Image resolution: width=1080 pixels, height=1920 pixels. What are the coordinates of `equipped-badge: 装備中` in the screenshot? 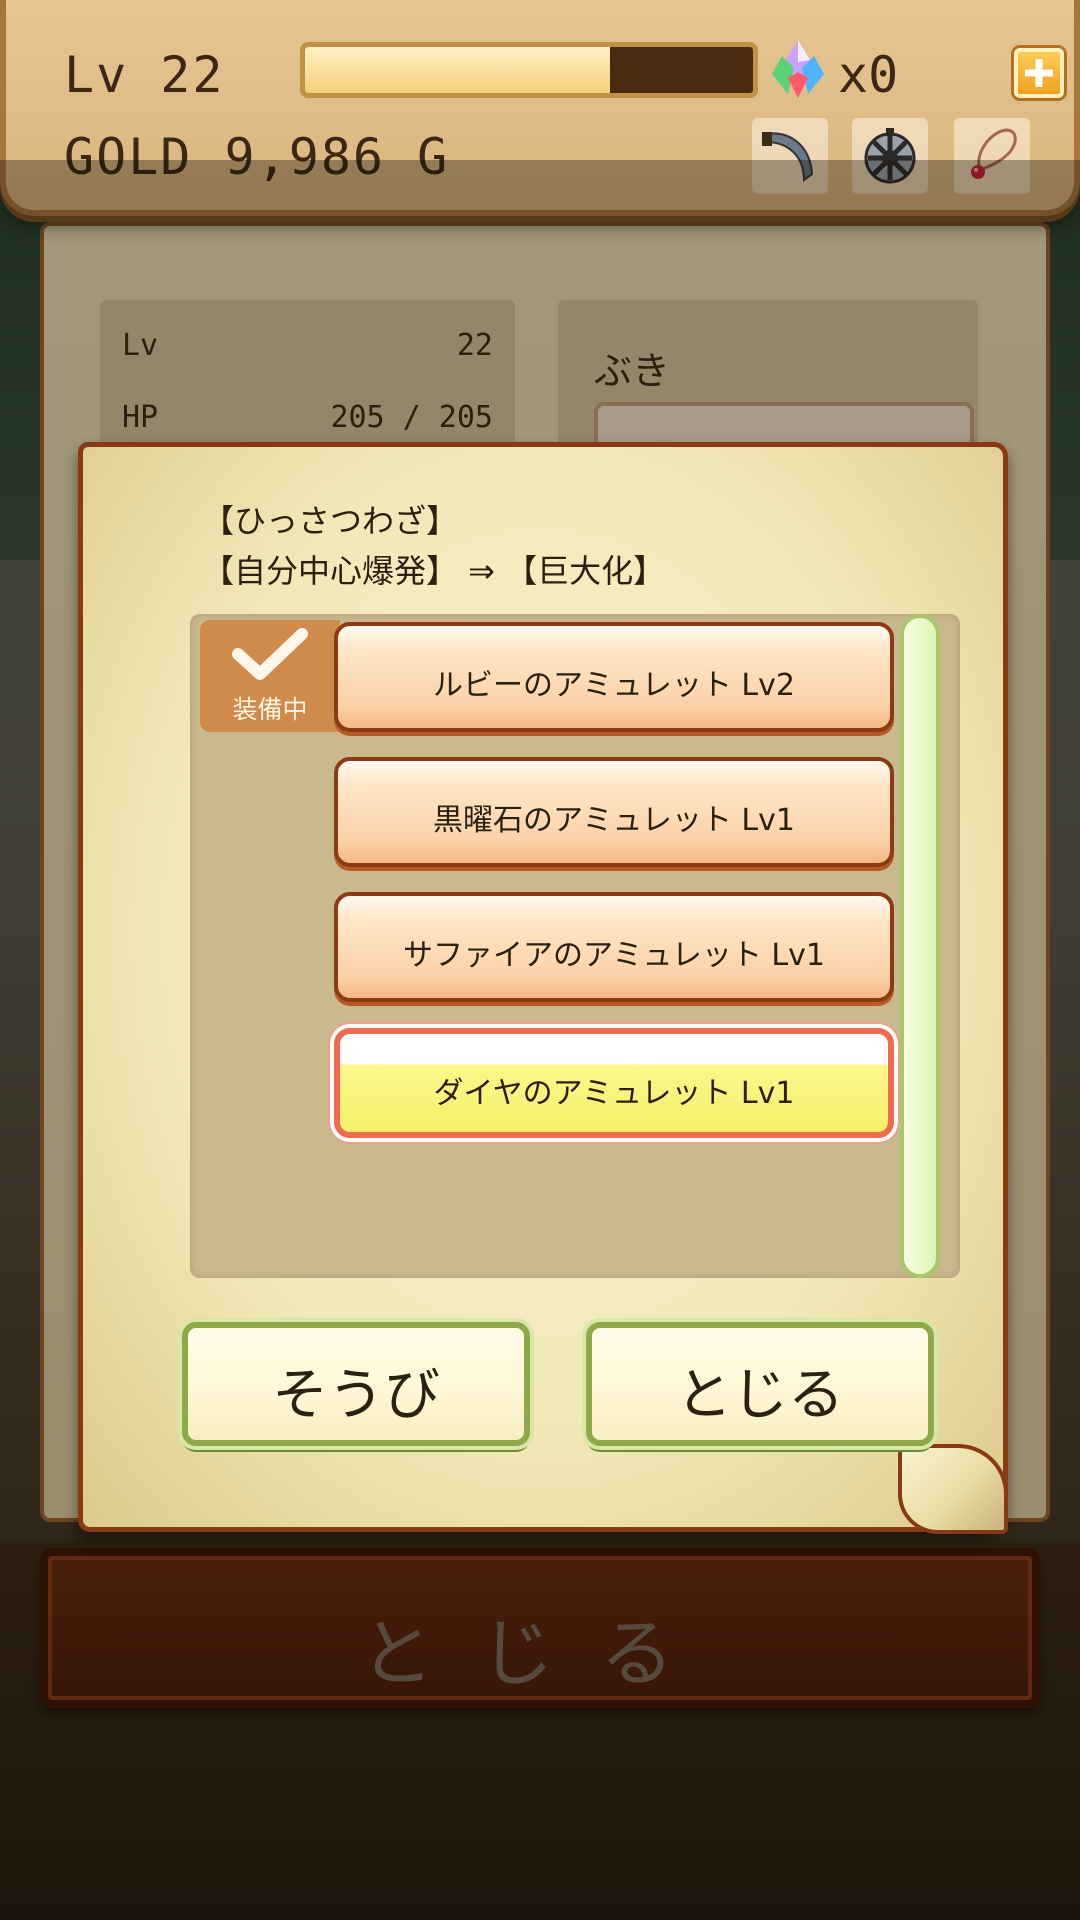 It's located at (270, 676).